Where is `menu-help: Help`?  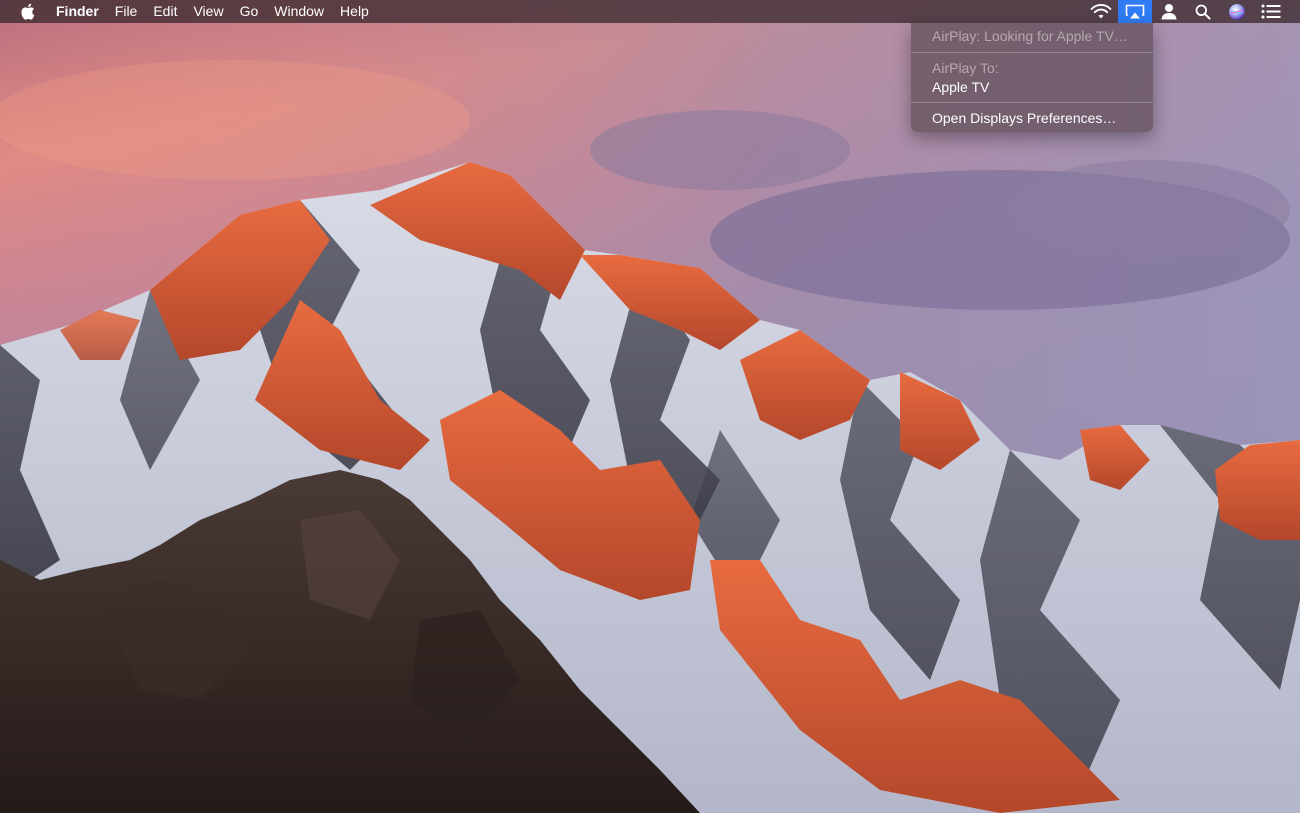 menu-help: Help is located at coordinates (354, 11).